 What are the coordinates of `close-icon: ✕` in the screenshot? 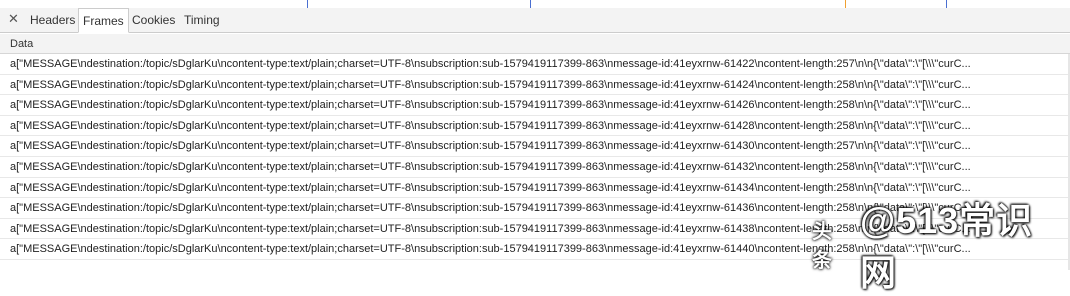 It's located at (13, 19).